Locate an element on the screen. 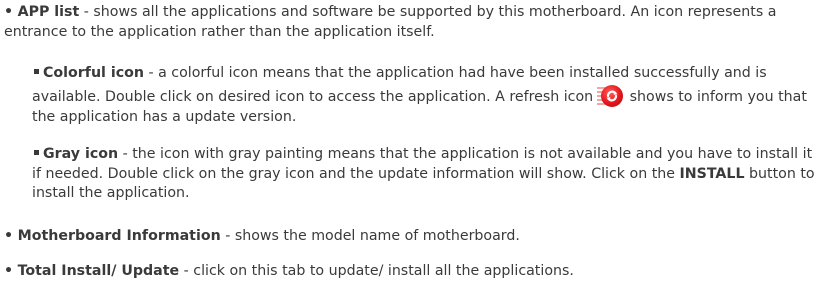  gray-icon-term: Gray icon is located at coordinates (81, 154).